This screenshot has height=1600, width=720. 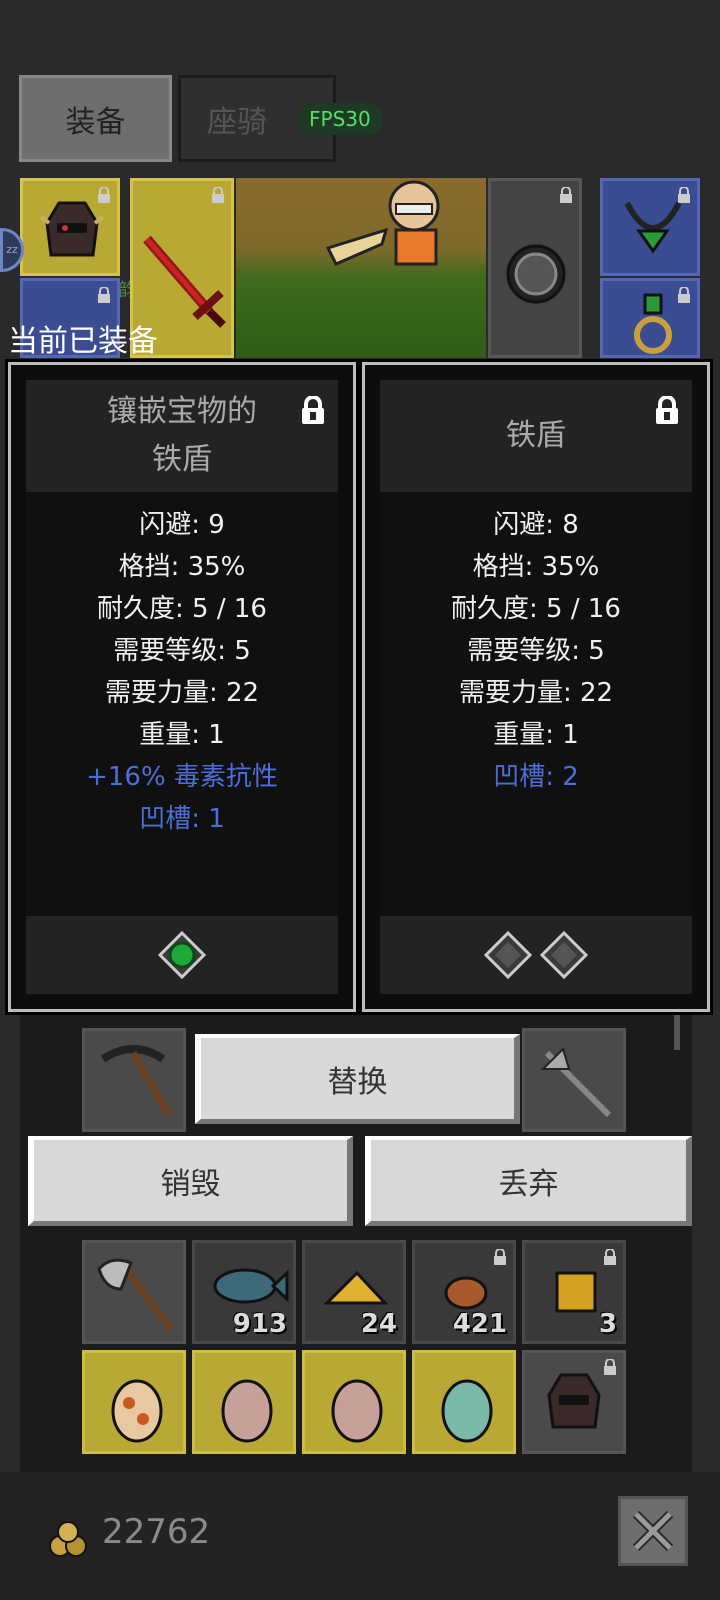 I want to click on pickaxe-icon, so click(x=136, y=1081).